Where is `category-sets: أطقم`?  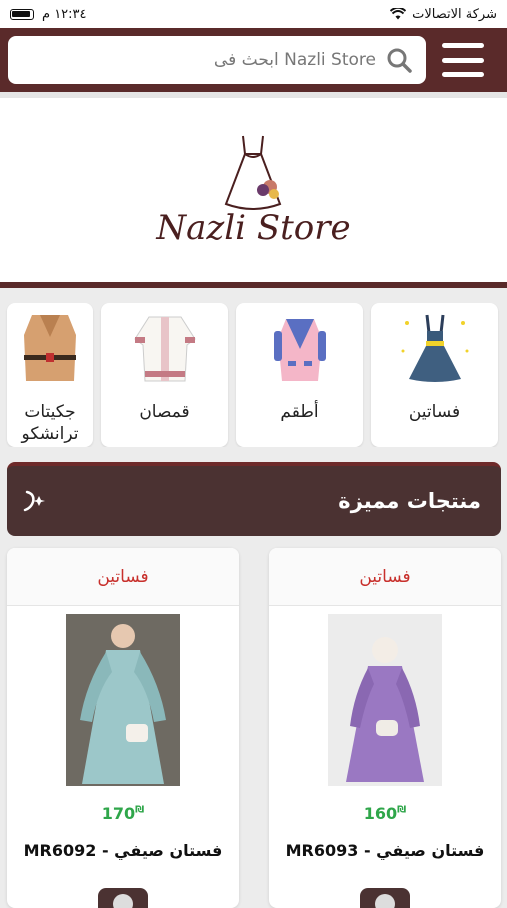
category-sets: أطقم is located at coordinates (299, 375).